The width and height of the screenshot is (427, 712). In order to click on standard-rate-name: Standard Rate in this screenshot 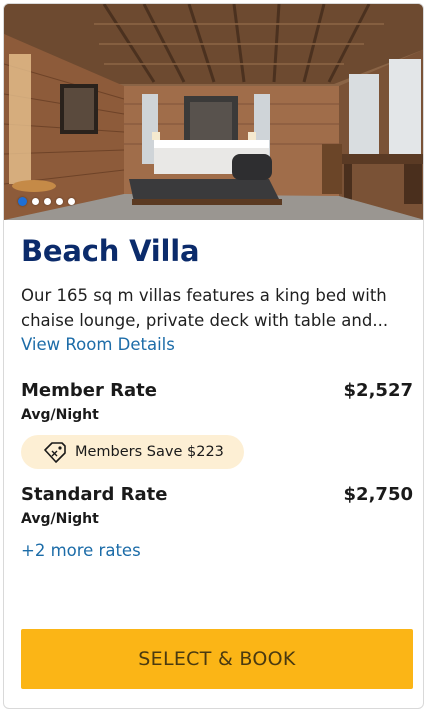, I will do `click(94, 494)`.